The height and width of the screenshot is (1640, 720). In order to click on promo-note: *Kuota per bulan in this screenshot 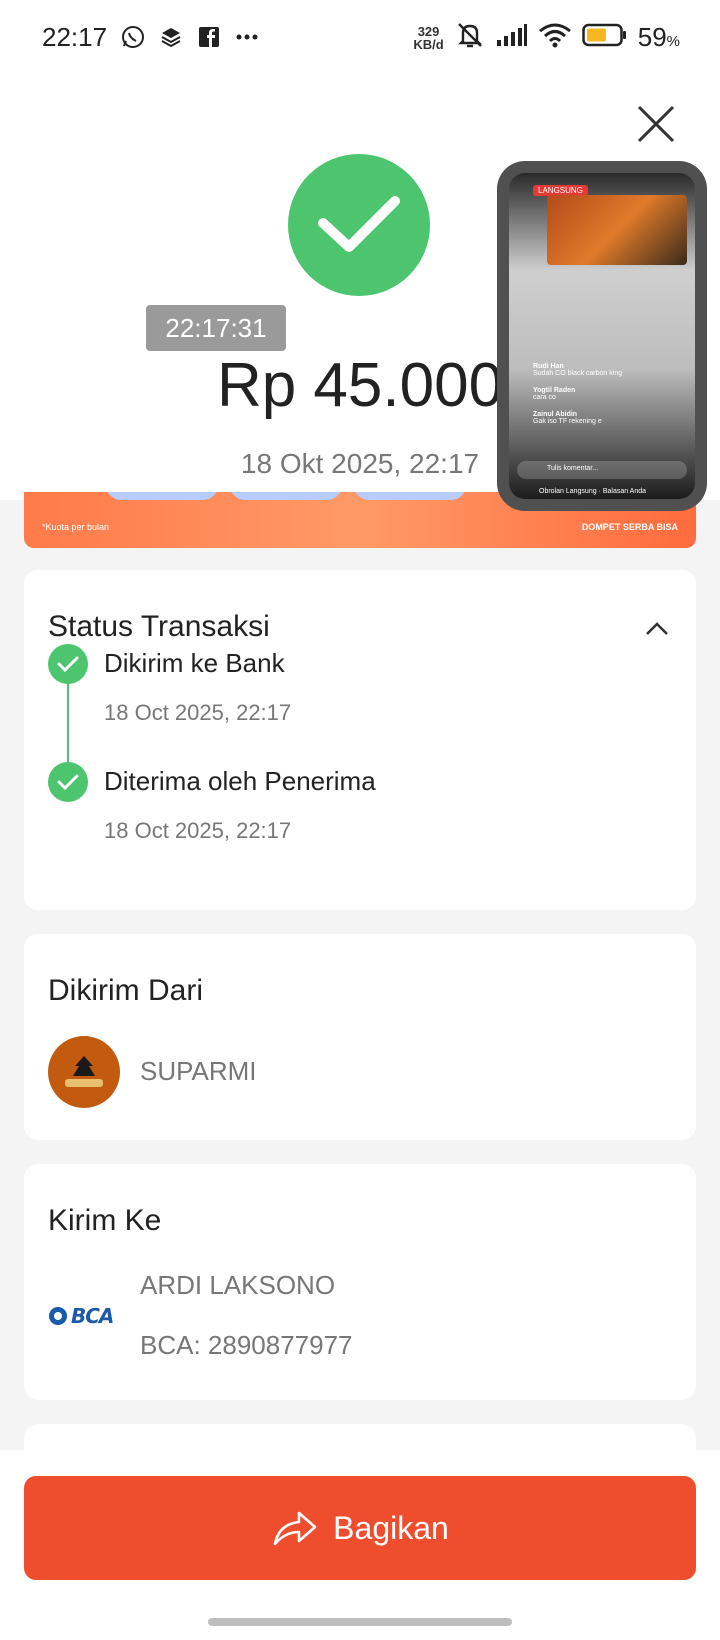, I will do `click(76, 527)`.